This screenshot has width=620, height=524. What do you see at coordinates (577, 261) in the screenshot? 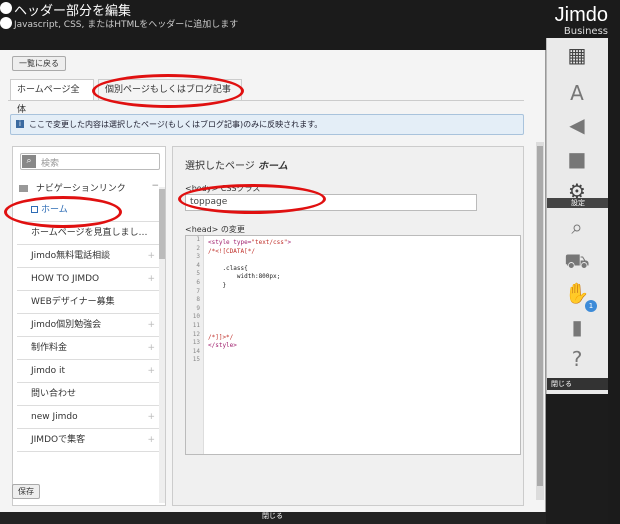
I see `cart-icon: ⛟` at bounding box center [577, 261].